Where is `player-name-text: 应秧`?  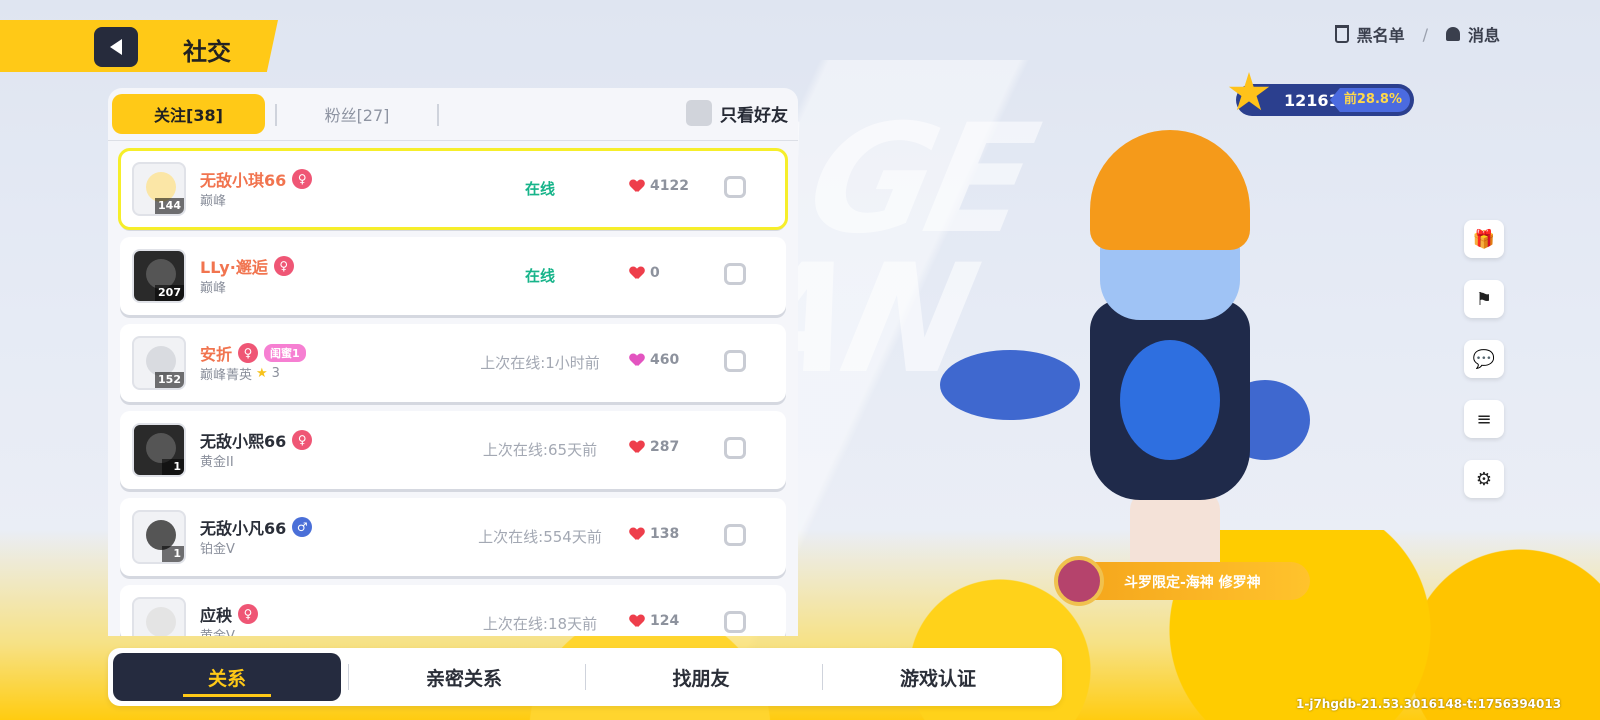
player-name-text: 应秧 is located at coordinates (216, 615).